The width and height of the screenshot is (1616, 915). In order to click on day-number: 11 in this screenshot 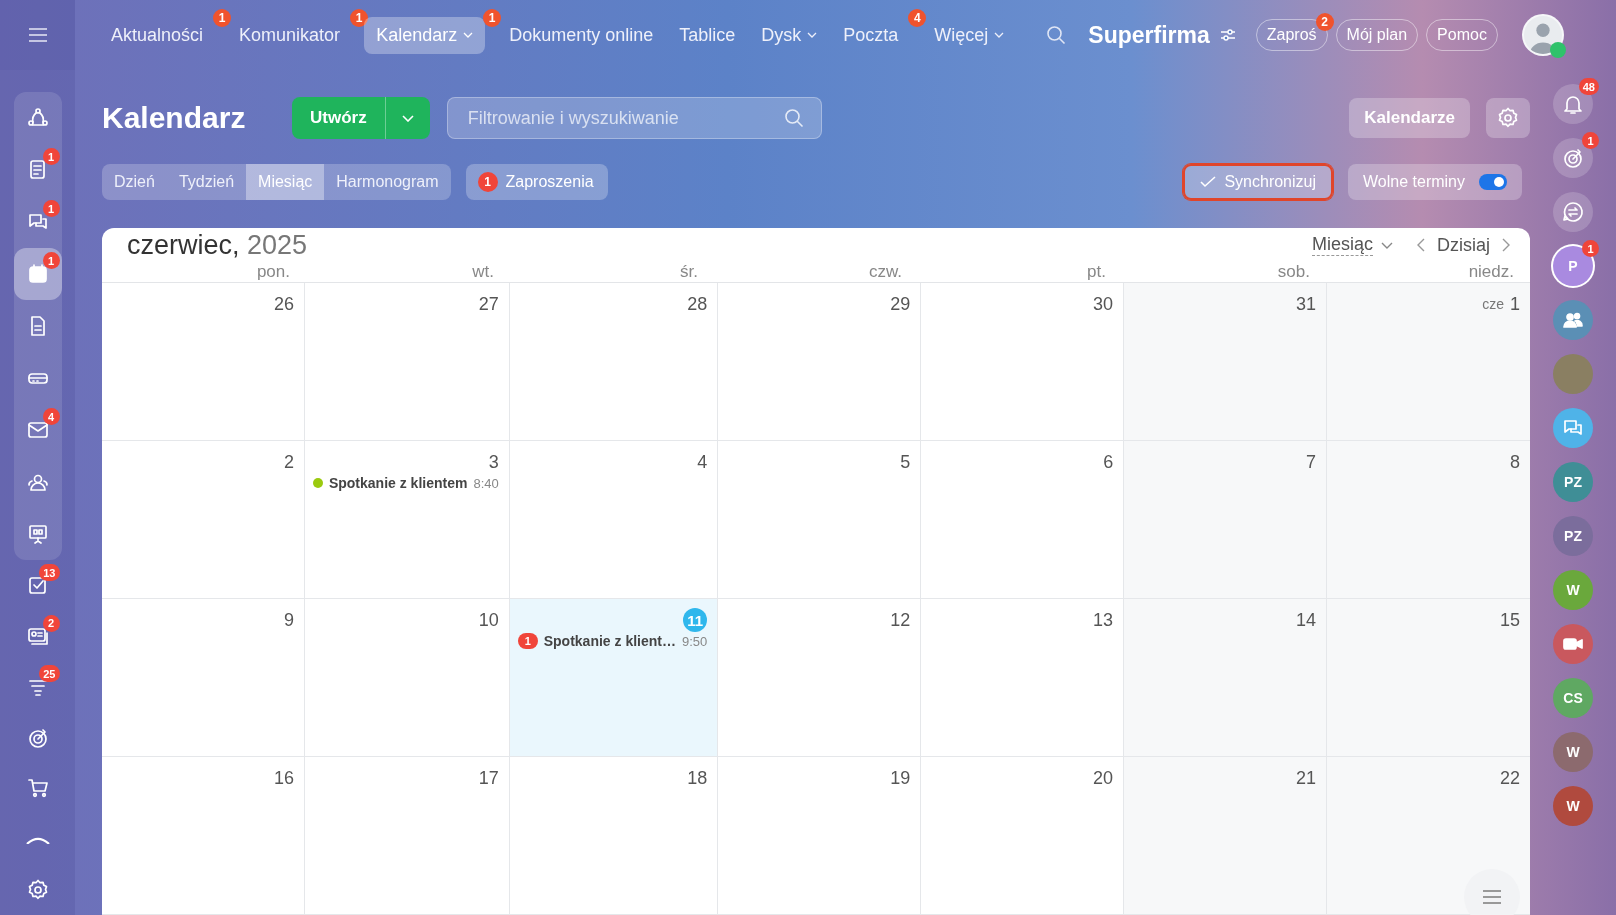, I will do `click(695, 620)`.